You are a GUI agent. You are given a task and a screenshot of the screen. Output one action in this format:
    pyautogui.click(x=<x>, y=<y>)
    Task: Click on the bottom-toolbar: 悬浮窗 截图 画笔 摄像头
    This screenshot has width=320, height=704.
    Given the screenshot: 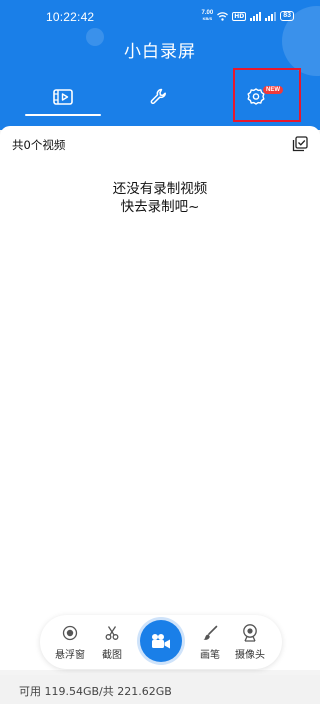 What is the action you would take?
    pyautogui.click(x=161, y=642)
    